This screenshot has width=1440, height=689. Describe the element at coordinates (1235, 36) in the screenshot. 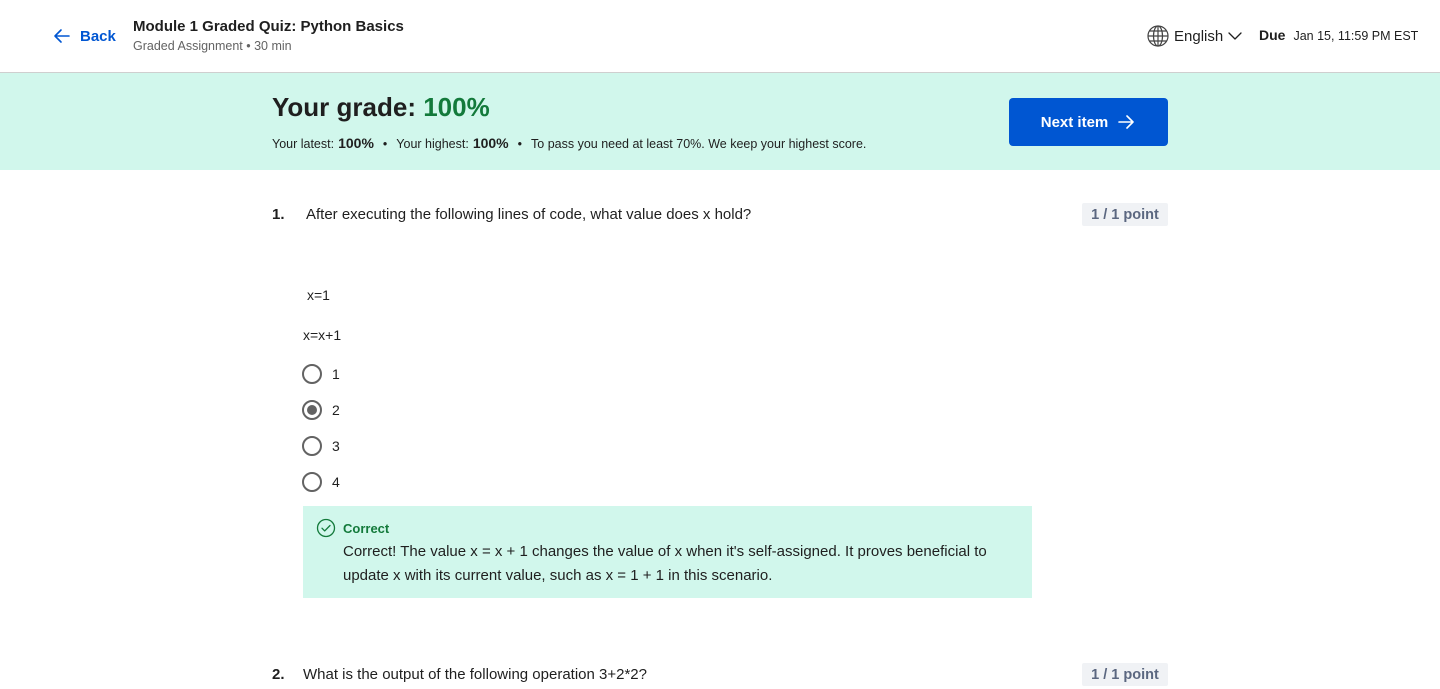

I see `chevron-down-icon` at that location.